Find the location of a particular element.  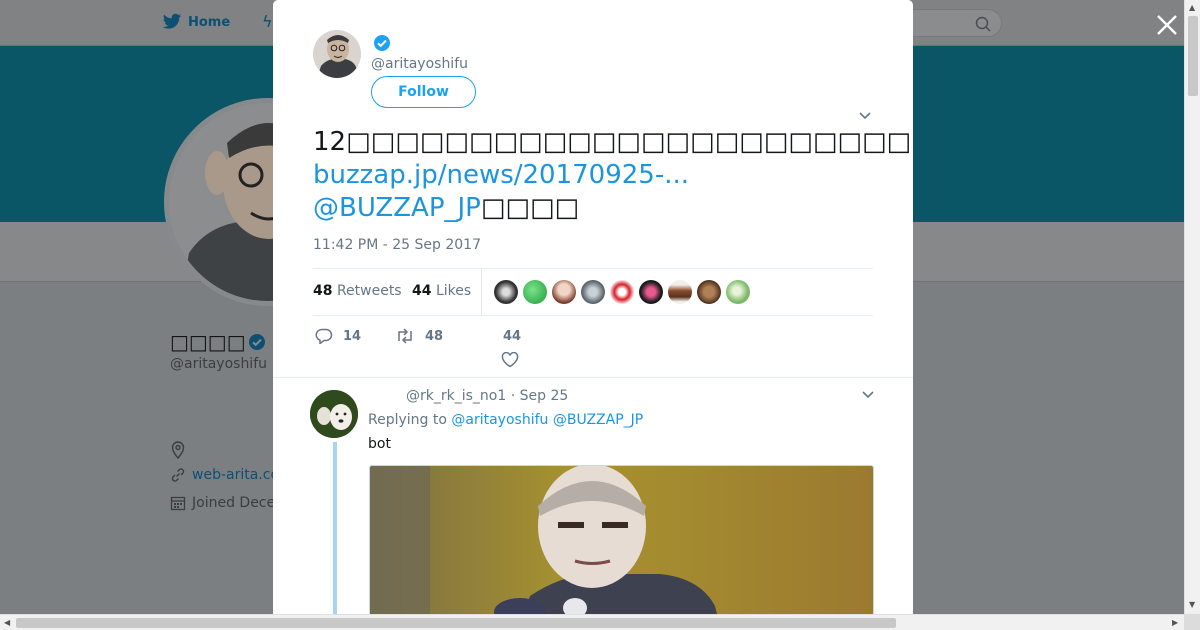

reply-button: 14 is located at coordinates (338, 336).